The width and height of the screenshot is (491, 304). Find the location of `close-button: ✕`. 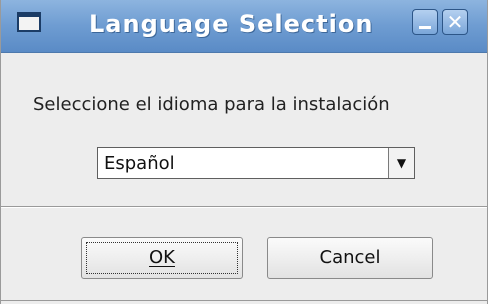

close-button: ✕ is located at coordinates (455, 22).